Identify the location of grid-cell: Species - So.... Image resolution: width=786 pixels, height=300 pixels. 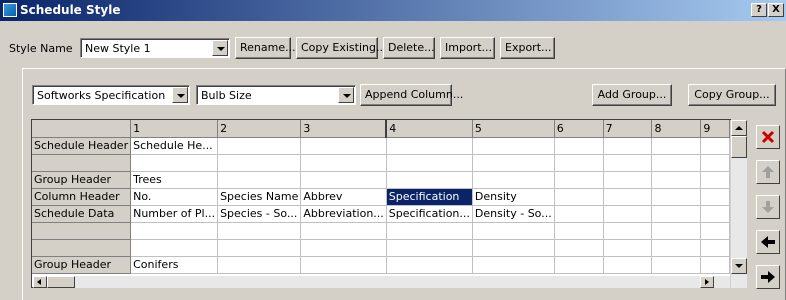
(259, 214).